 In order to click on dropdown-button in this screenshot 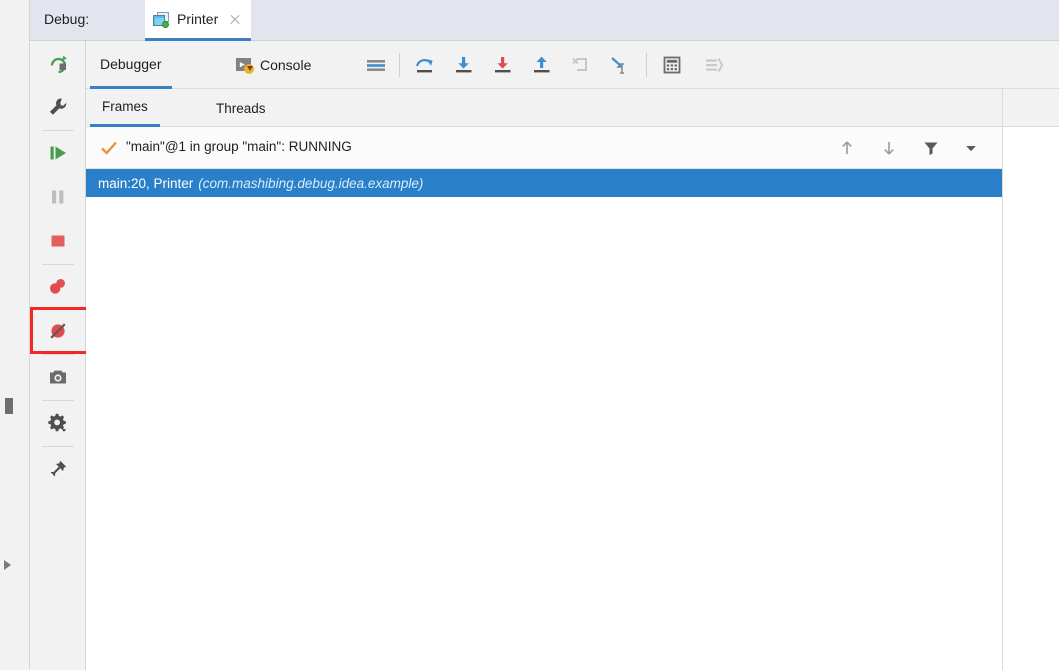, I will do `click(971, 148)`.